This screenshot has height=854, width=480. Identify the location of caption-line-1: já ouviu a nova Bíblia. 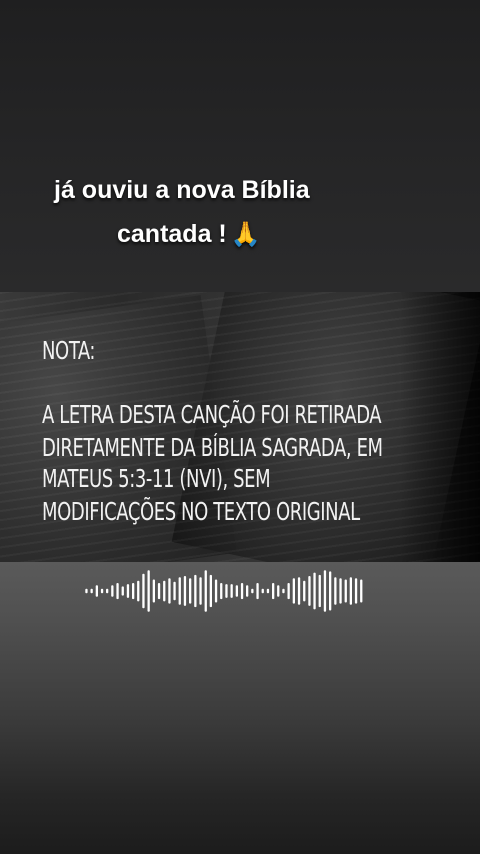
(182, 190).